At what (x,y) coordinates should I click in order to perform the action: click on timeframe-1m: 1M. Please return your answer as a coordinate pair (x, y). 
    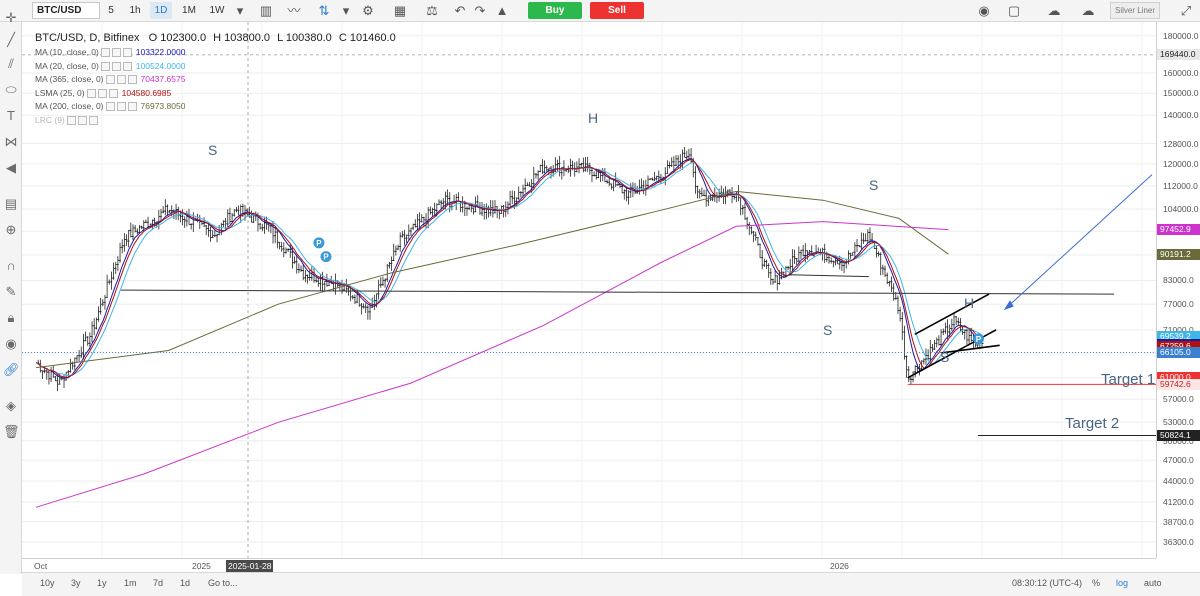
    Looking at the image, I should click on (189, 10).